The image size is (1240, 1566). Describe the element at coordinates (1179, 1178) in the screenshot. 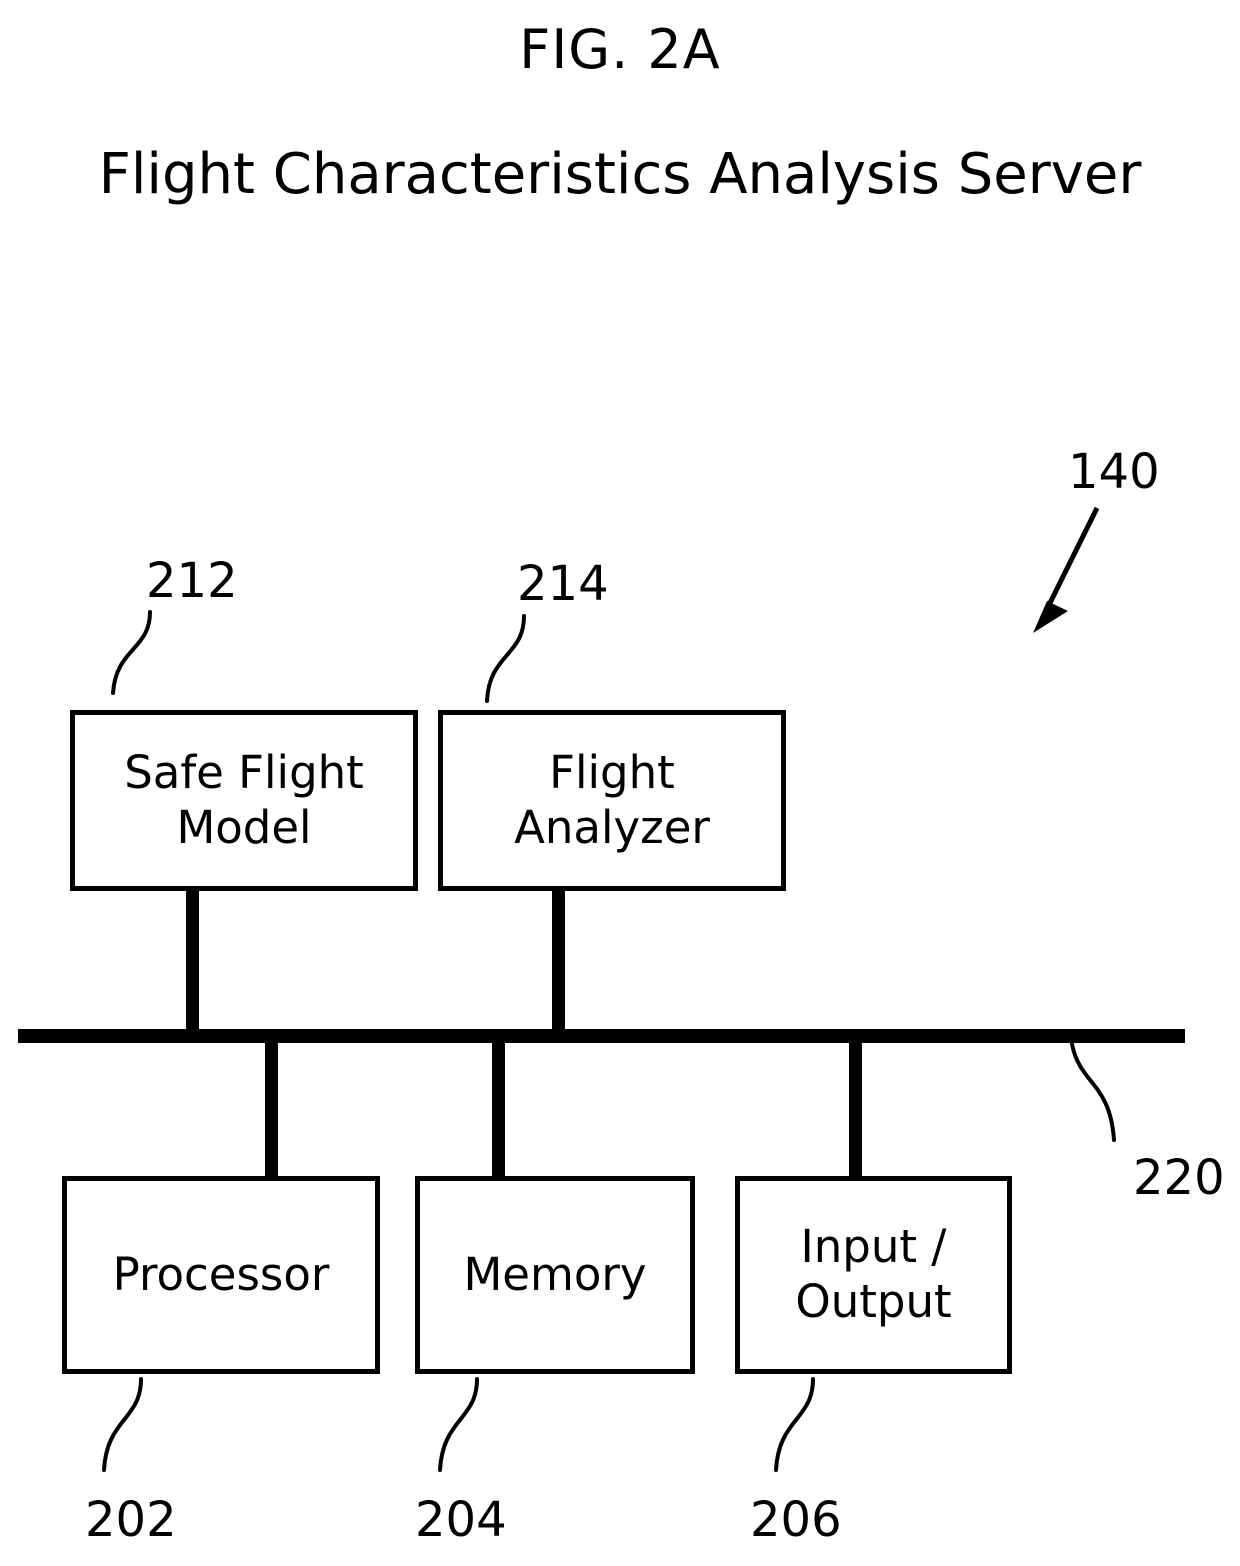

I see `reference-numeral-220: 220` at that location.